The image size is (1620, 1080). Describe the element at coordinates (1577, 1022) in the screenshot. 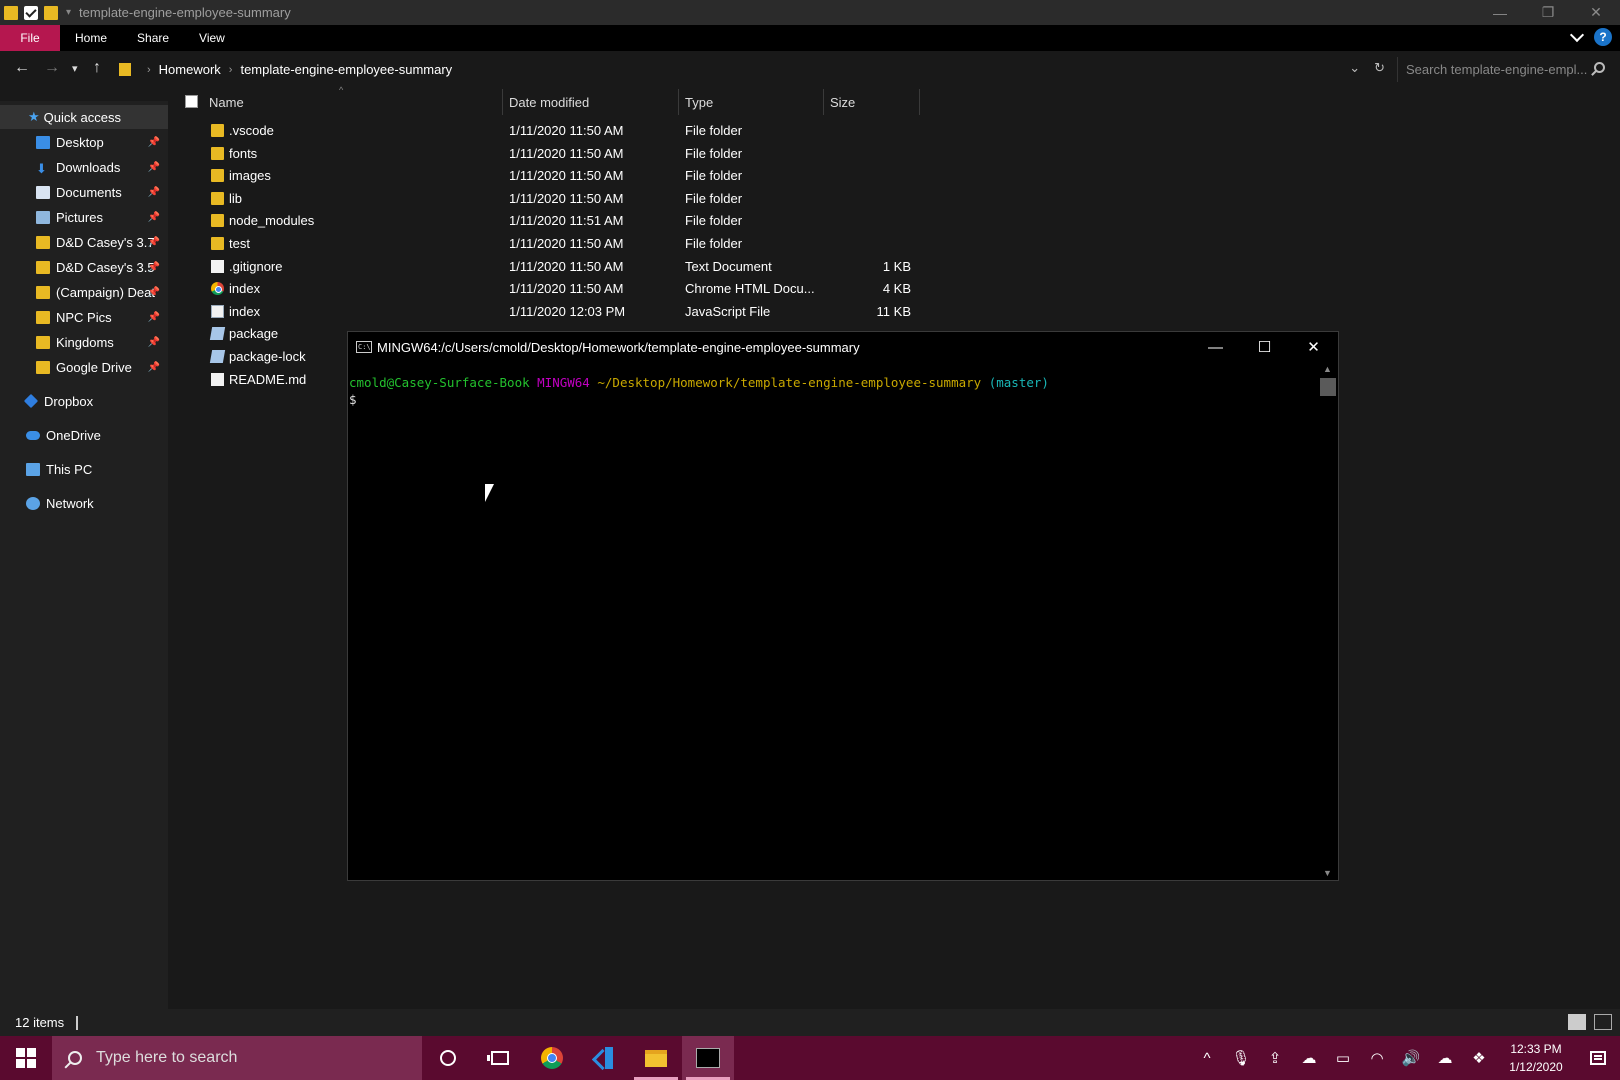

I see `details-view-icon` at that location.